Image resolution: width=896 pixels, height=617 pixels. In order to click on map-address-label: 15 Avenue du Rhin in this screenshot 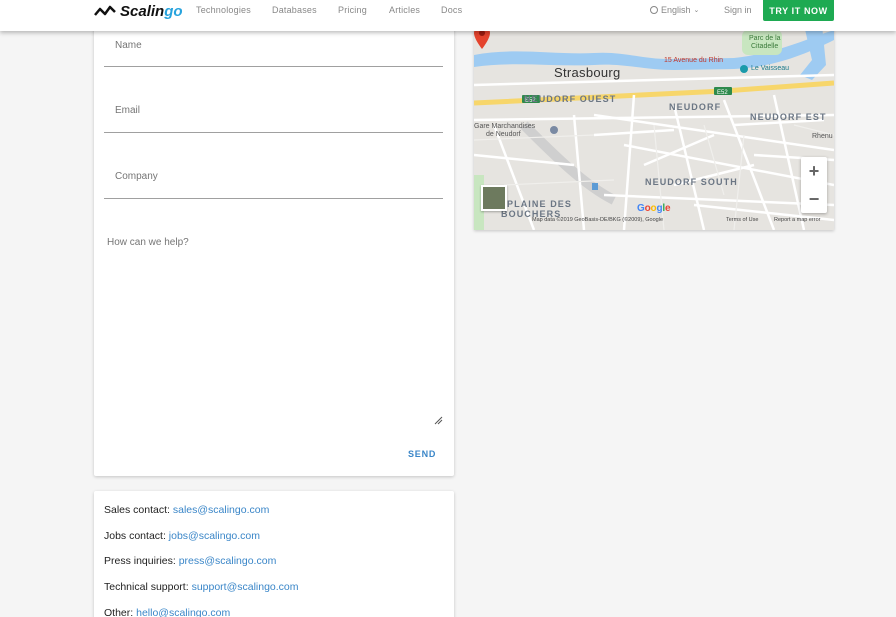, I will do `click(694, 60)`.